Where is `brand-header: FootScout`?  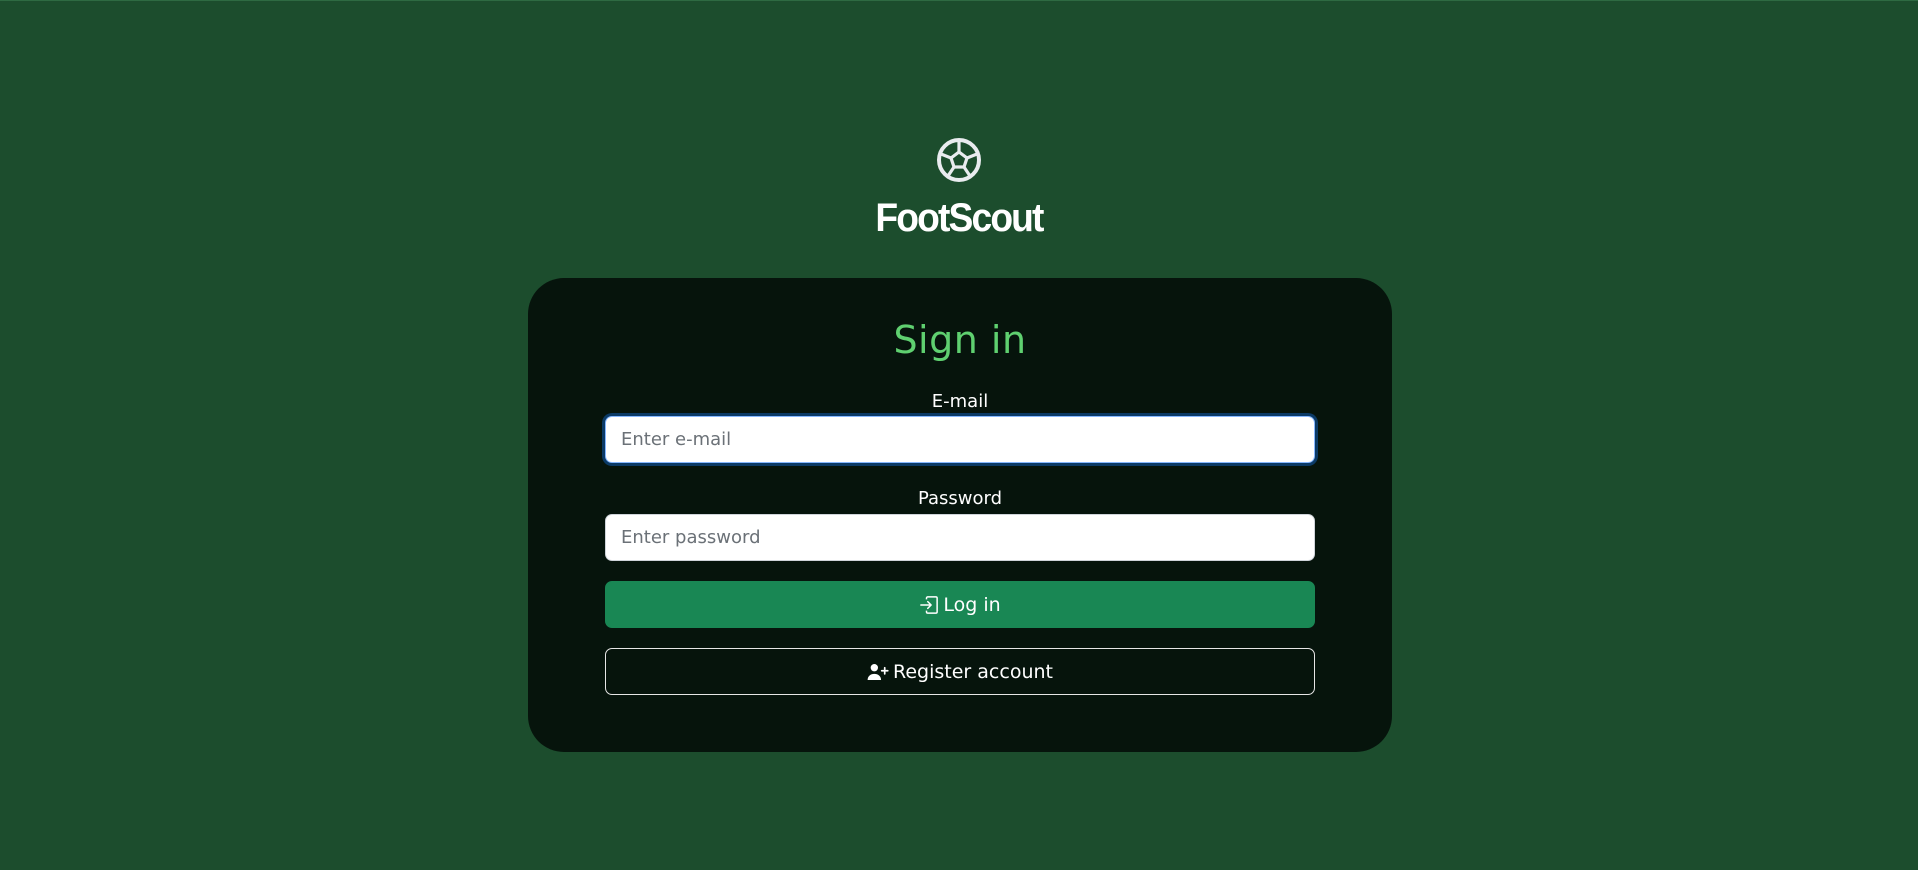
brand-header: FootScout is located at coordinates (959, 189).